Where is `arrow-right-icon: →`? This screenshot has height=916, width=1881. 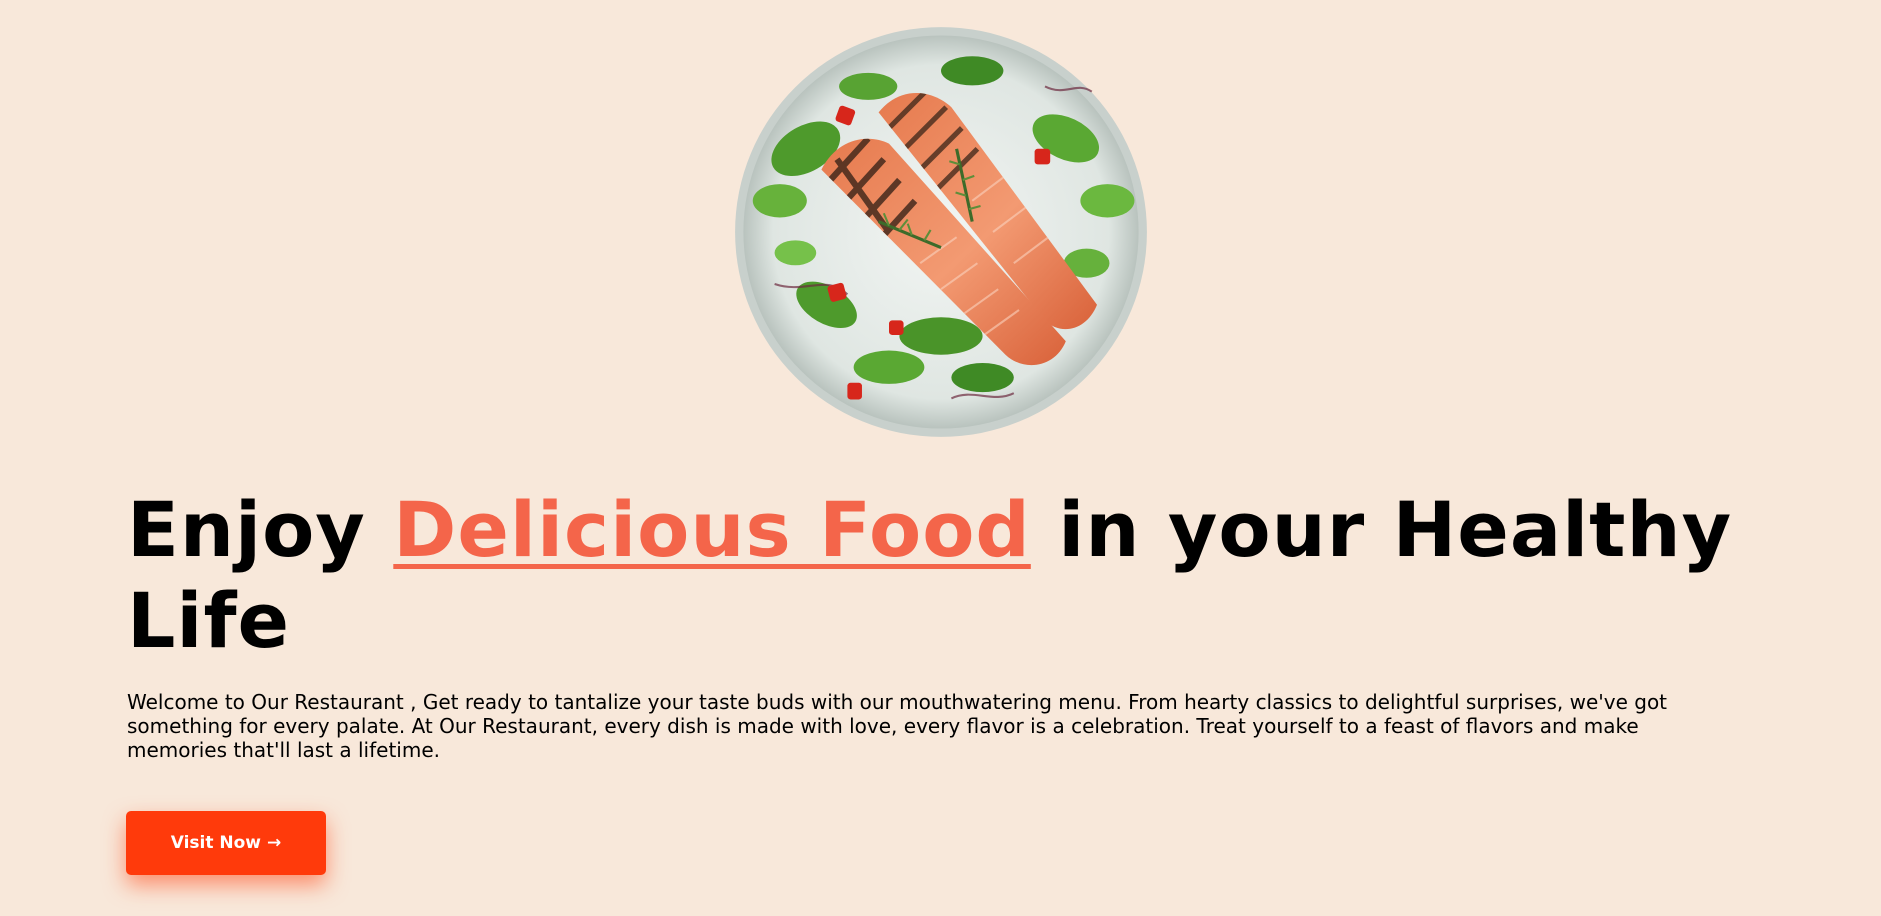 arrow-right-icon: → is located at coordinates (274, 843).